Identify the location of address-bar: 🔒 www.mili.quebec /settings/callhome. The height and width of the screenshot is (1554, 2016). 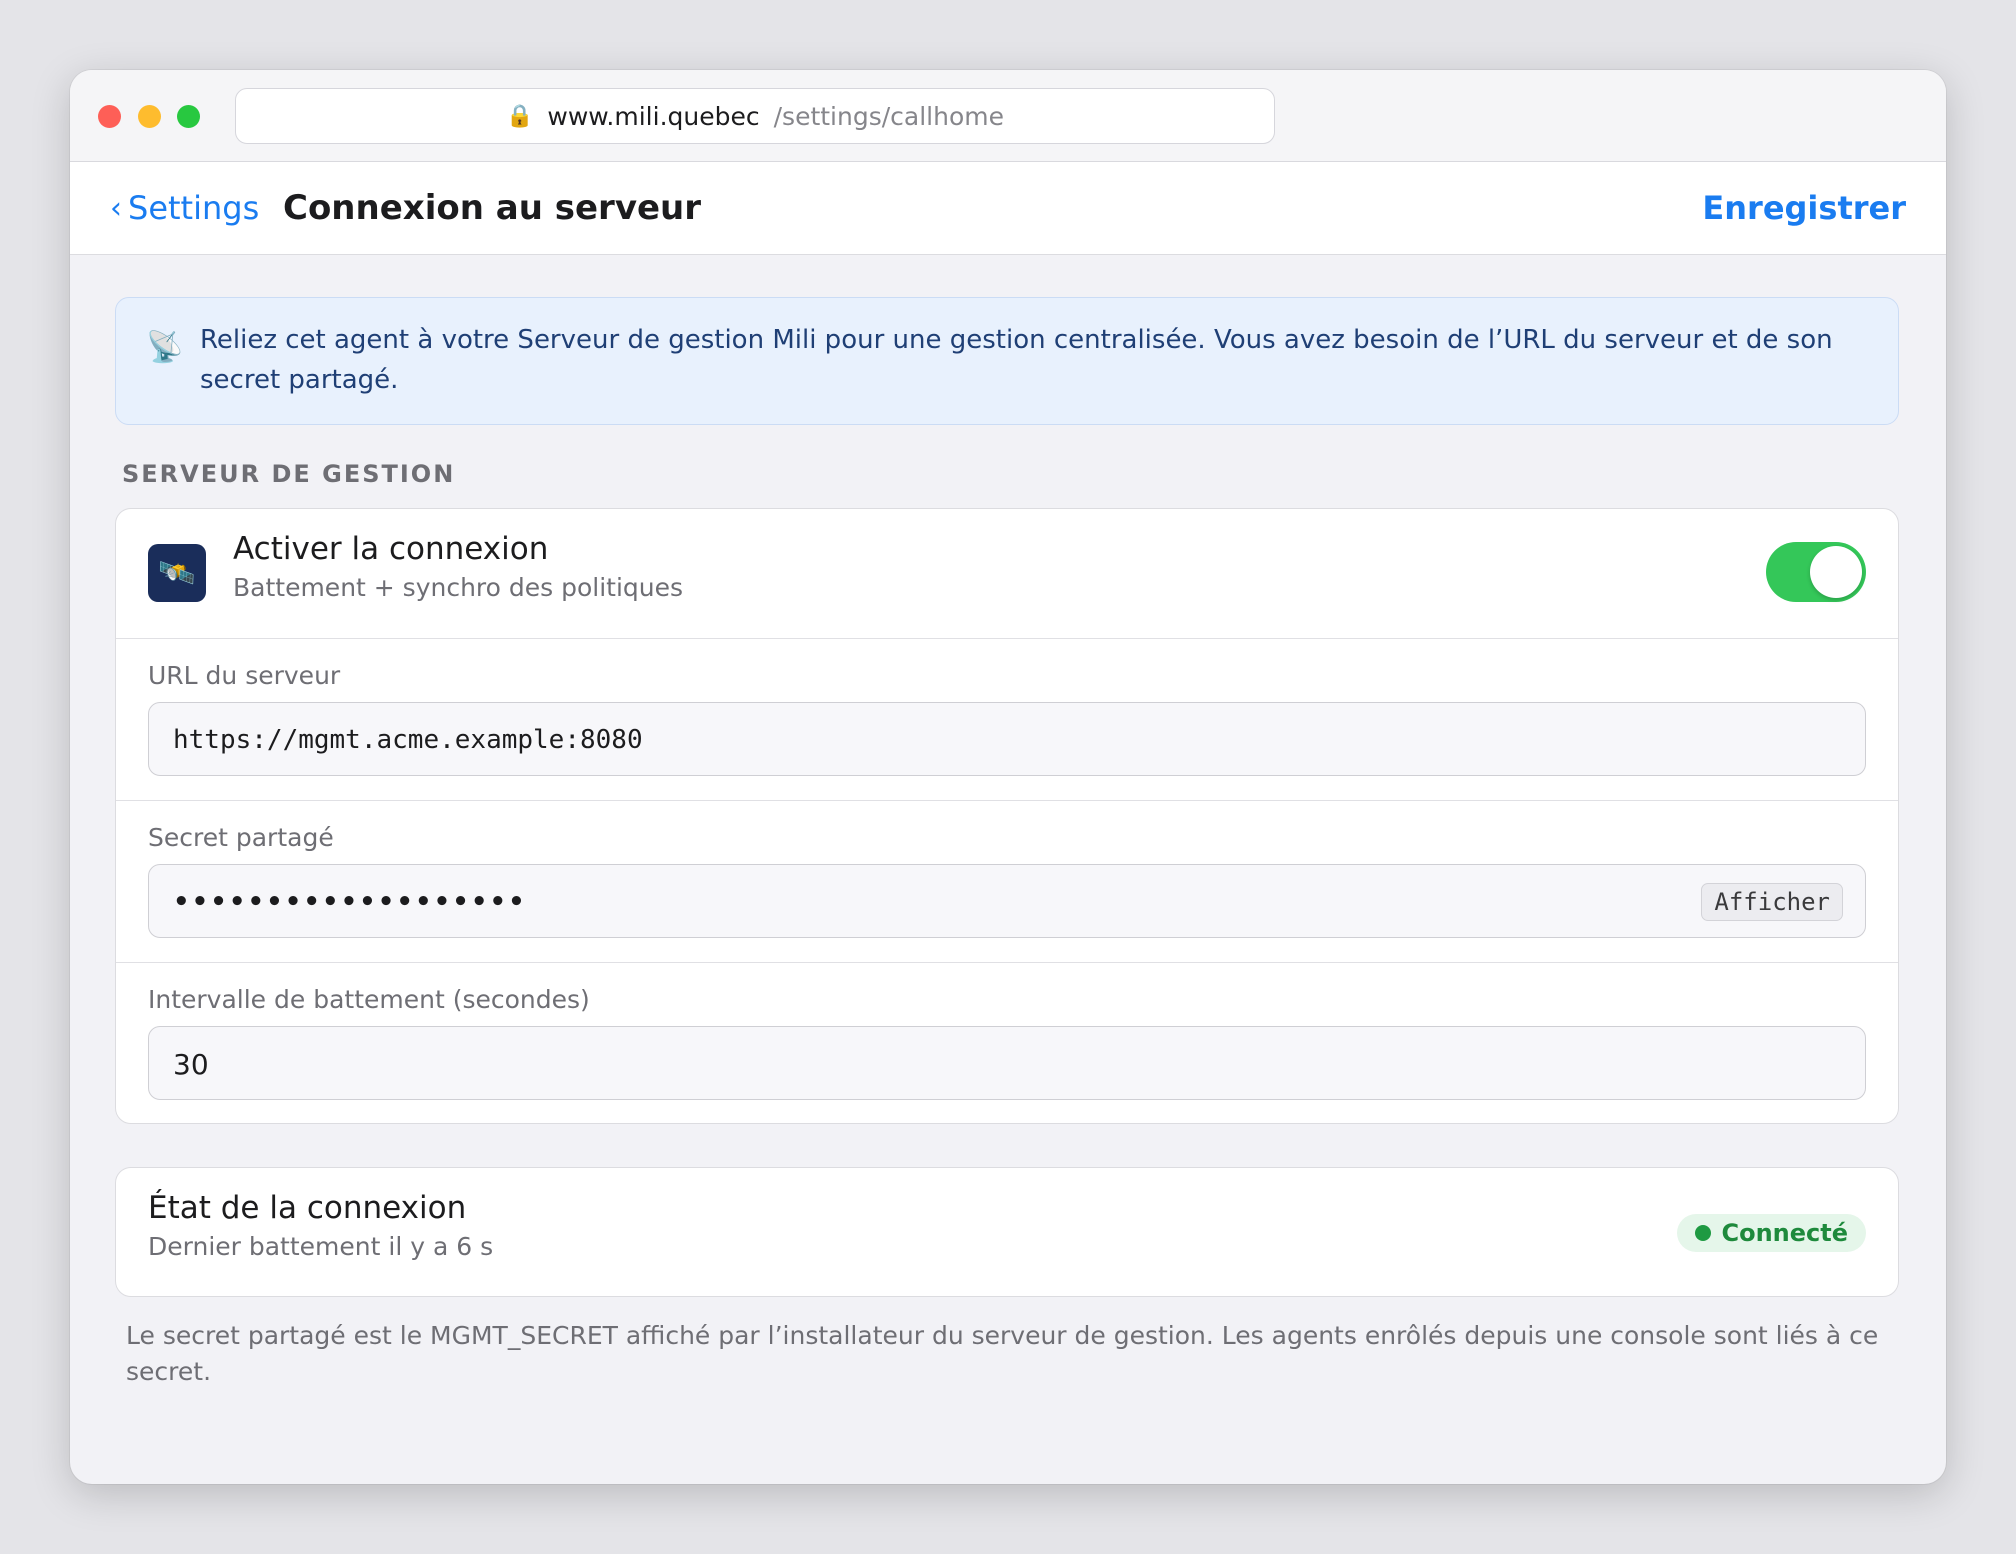
(755, 116).